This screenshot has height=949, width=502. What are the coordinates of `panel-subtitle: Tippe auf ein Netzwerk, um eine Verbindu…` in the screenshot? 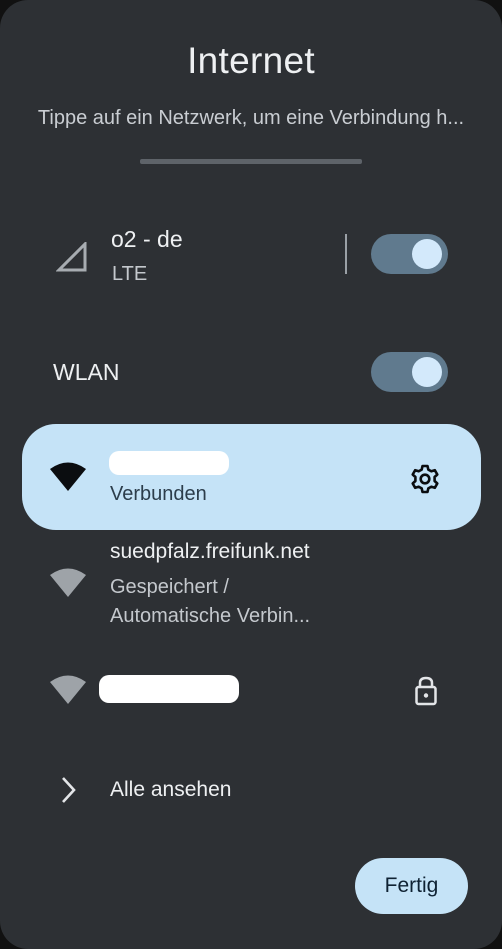 It's located at (251, 118).